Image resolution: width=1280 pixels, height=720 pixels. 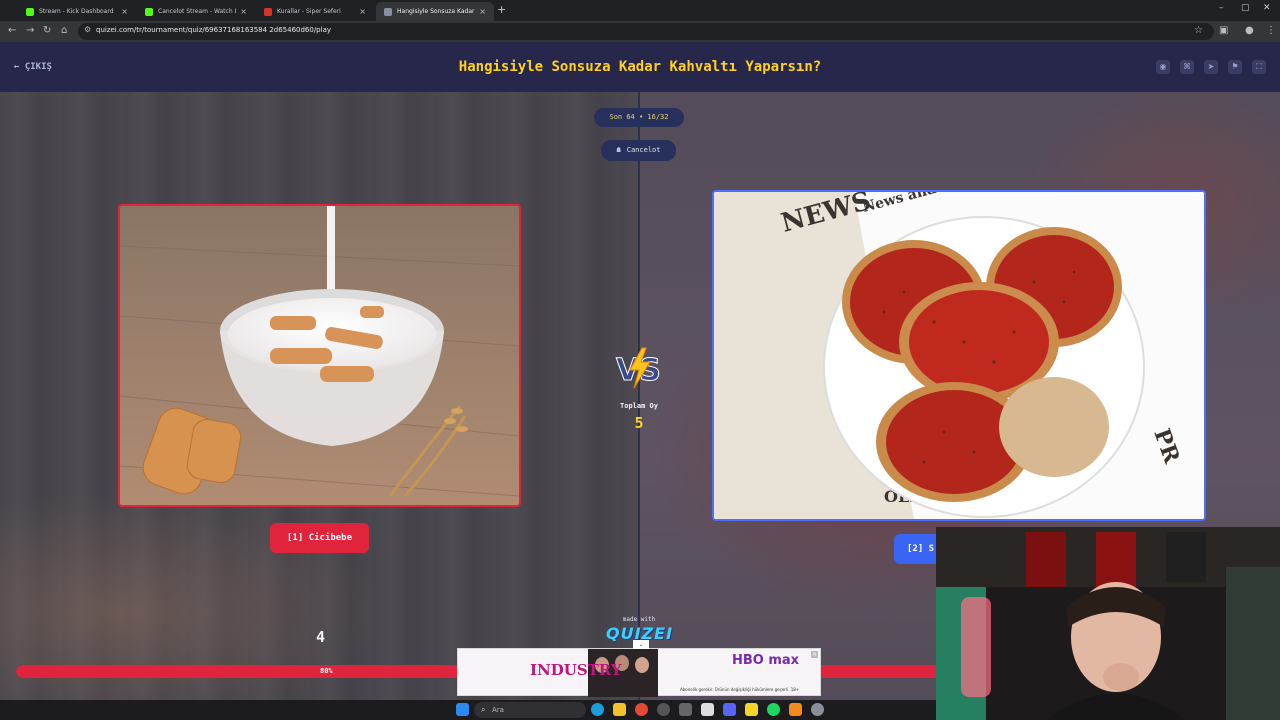 I want to click on center-divider, so click(x=639, y=396).